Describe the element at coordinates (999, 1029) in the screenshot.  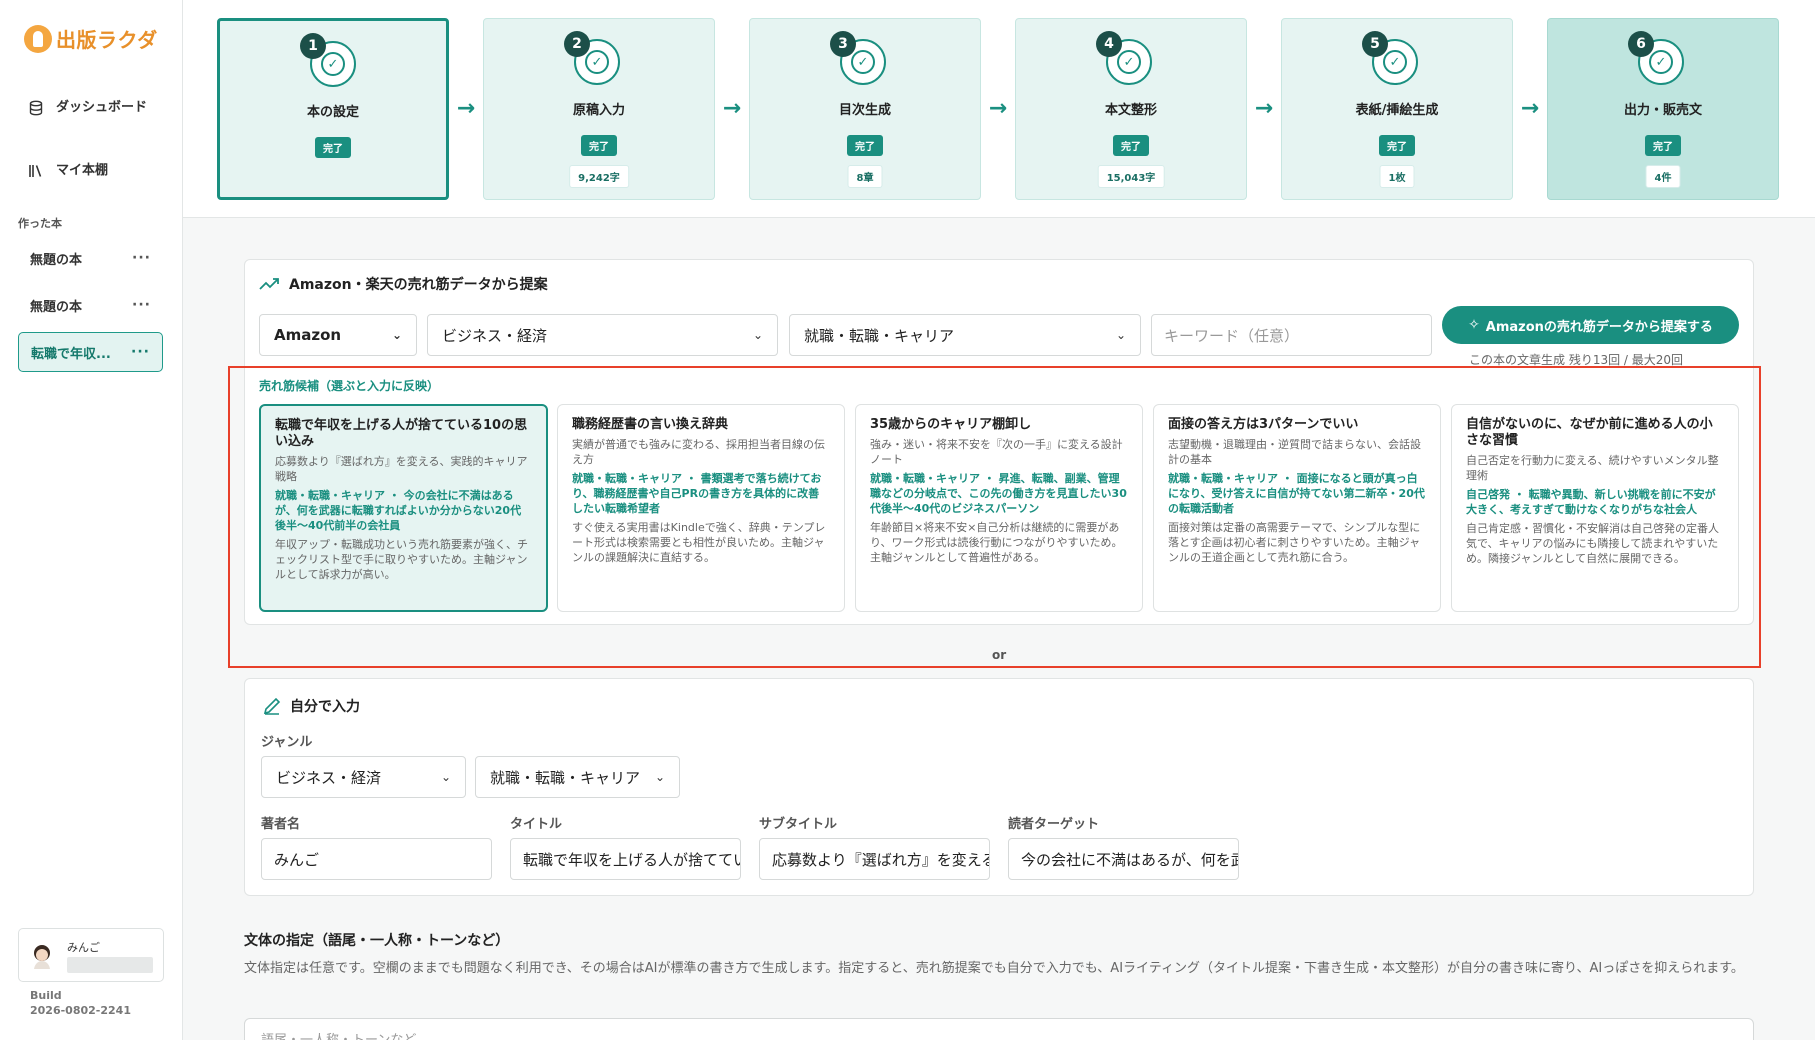
I see `style-textarea: 語尾・一人称・トーンなど` at that location.